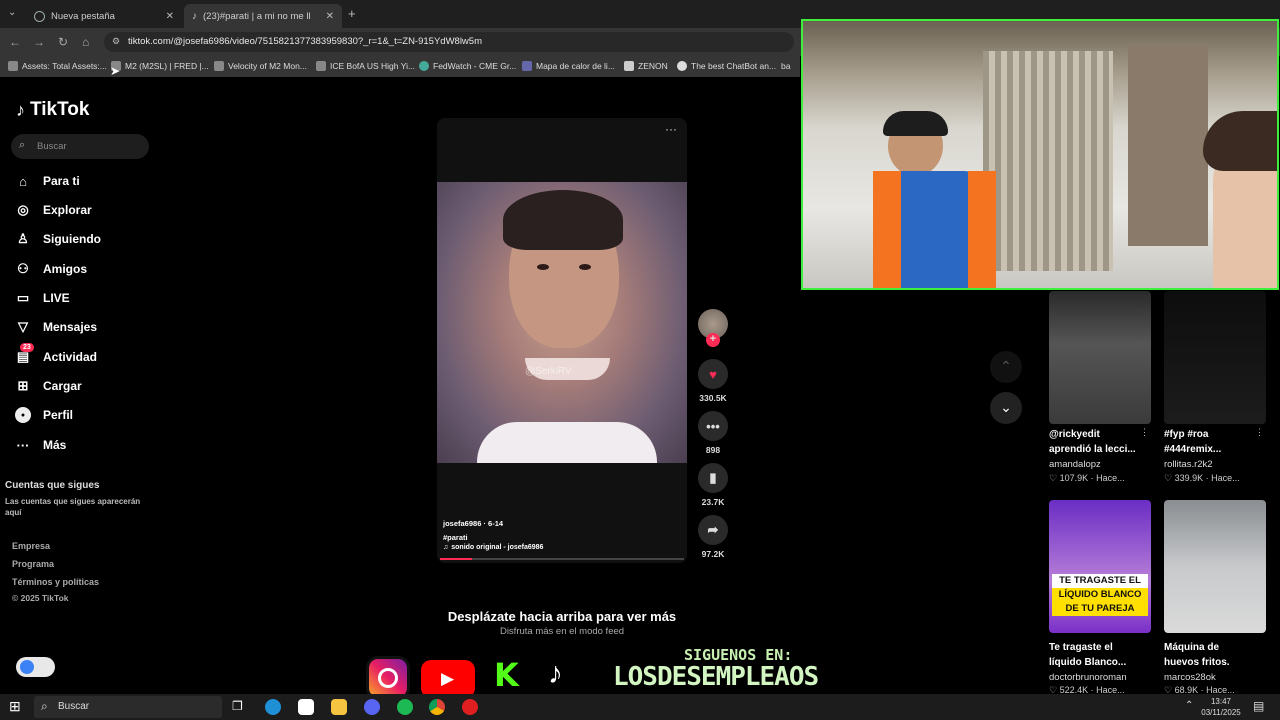 Image resolution: width=1280 pixels, height=720 pixels. What do you see at coordinates (47, 181) in the screenshot?
I see `nav-item-para-ti: ⌂ Para ti` at bounding box center [47, 181].